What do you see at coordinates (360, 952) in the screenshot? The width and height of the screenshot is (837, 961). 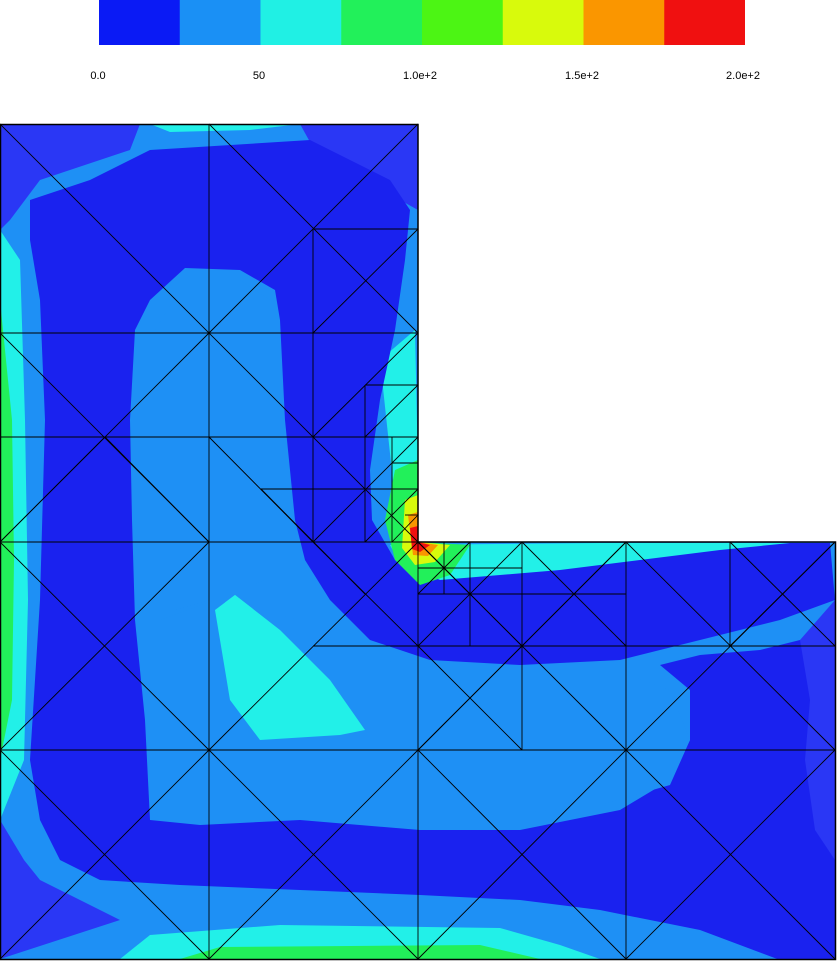 I see `contour-band-green` at bounding box center [360, 952].